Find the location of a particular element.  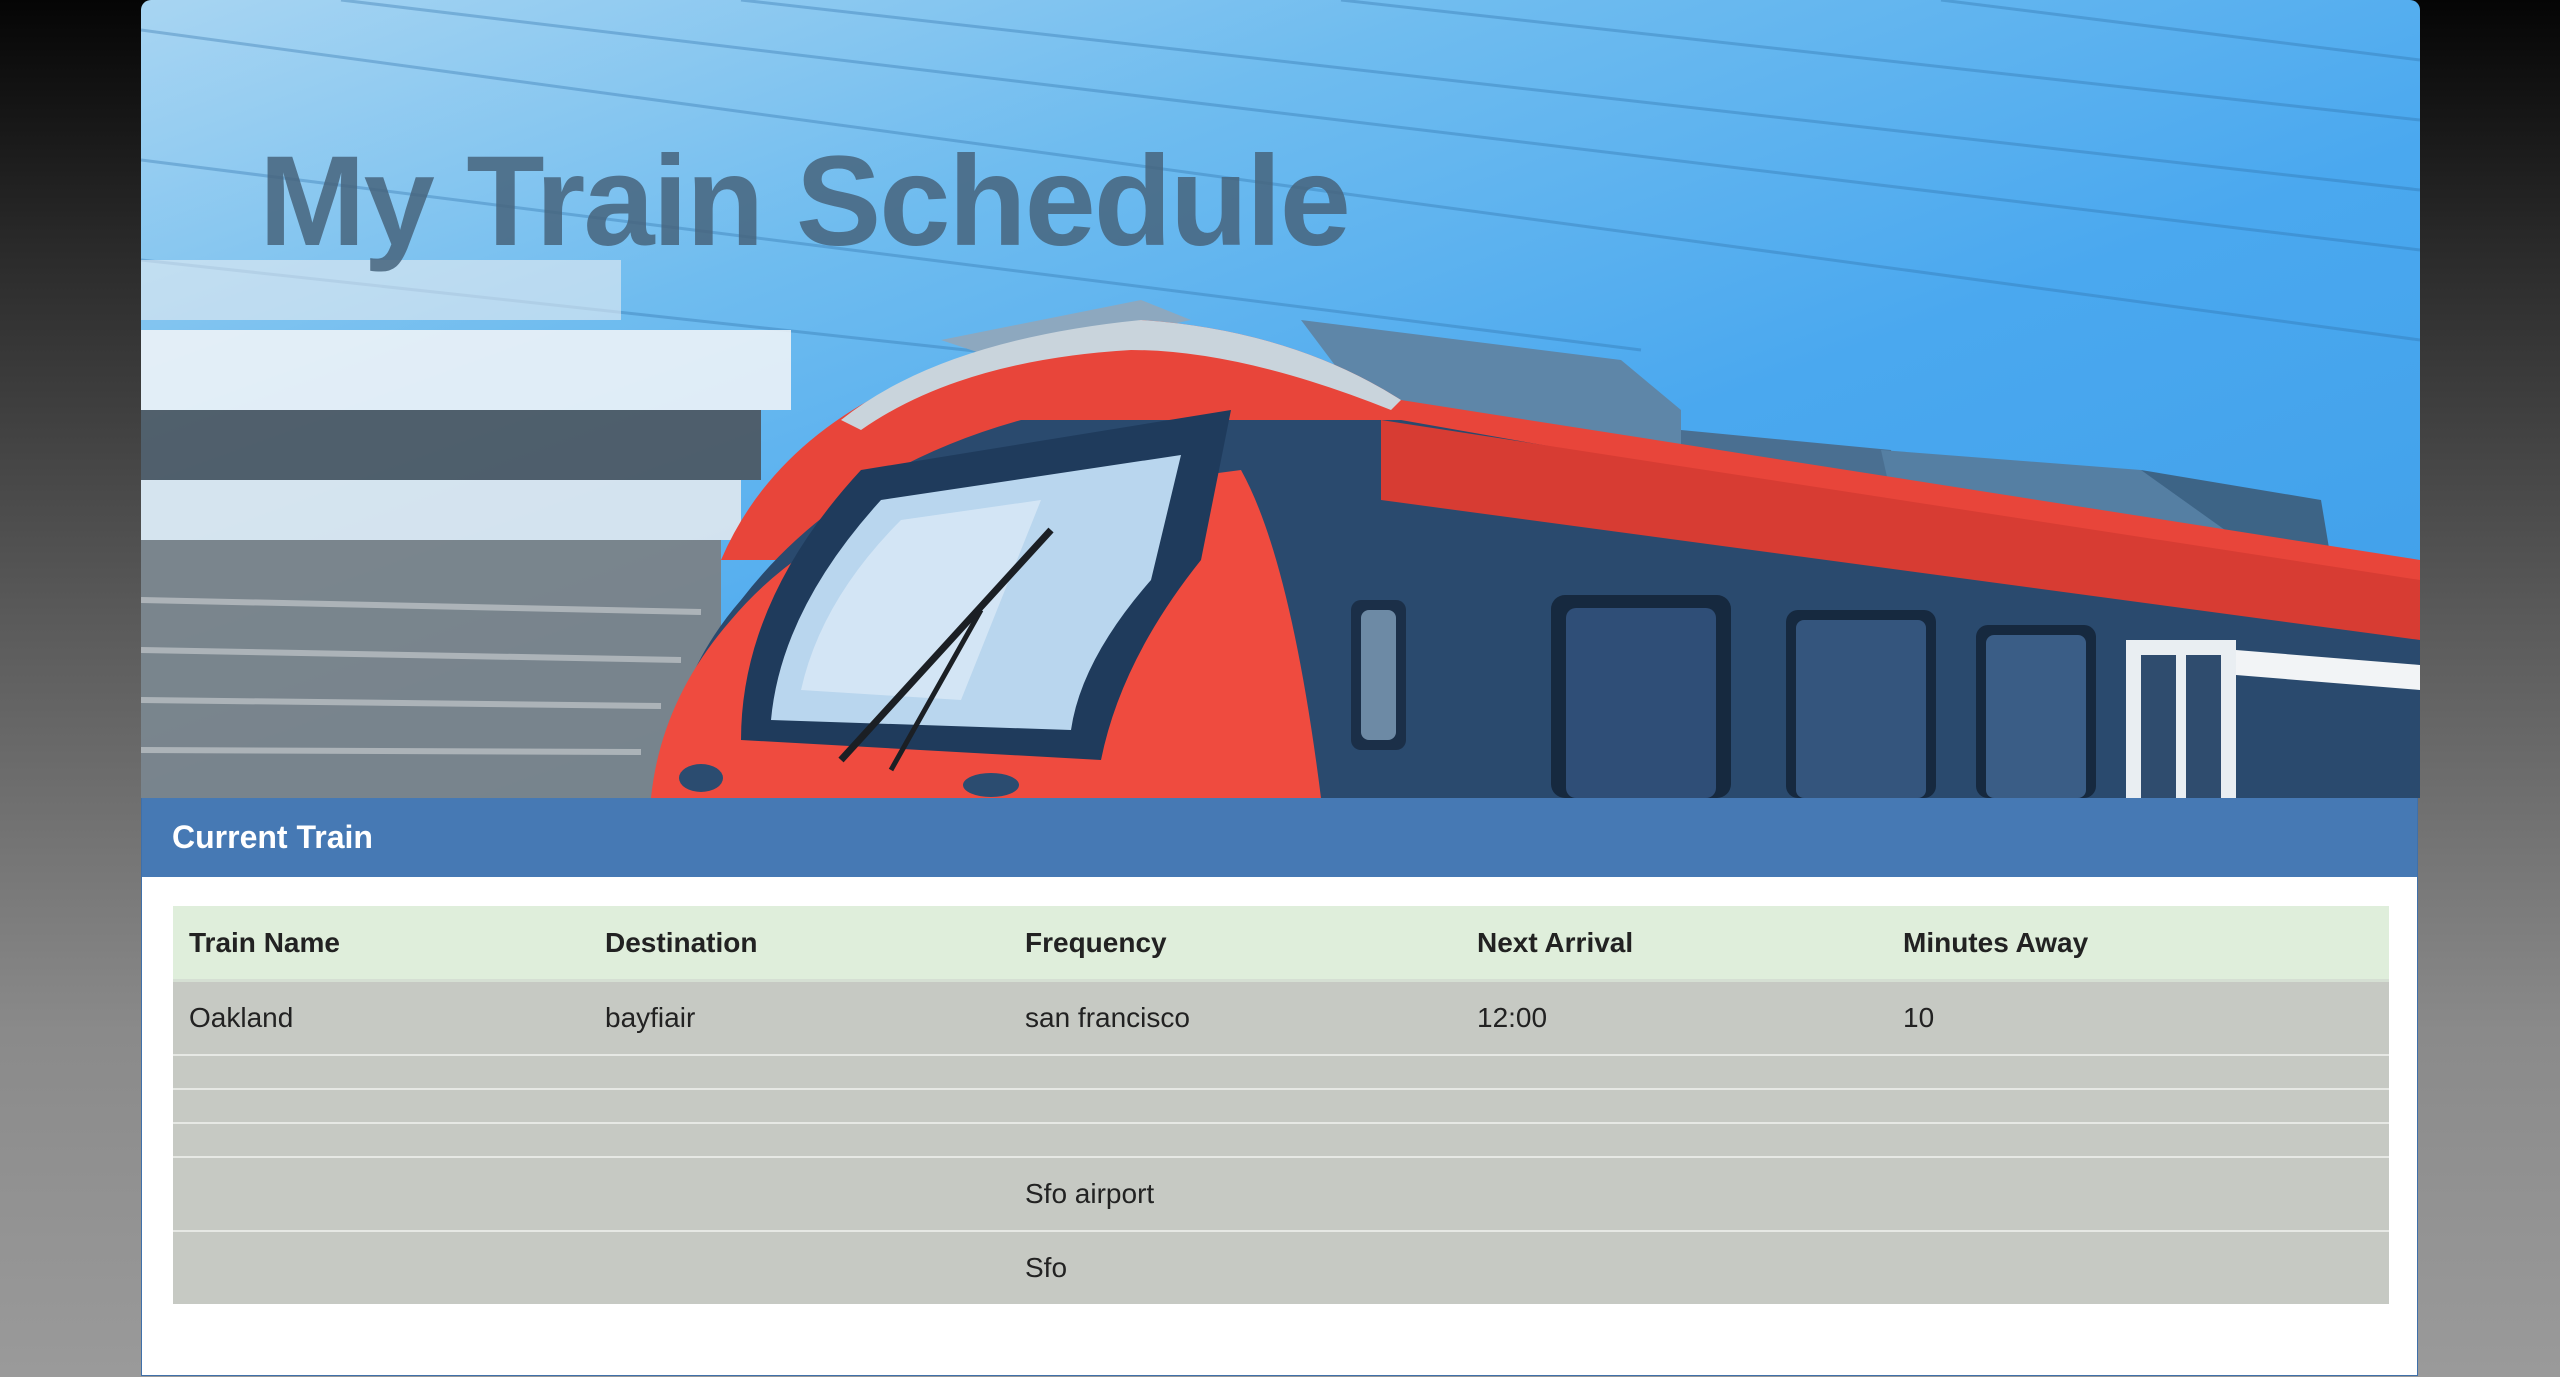

table-row: Sfo is located at coordinates (1281, 1267).